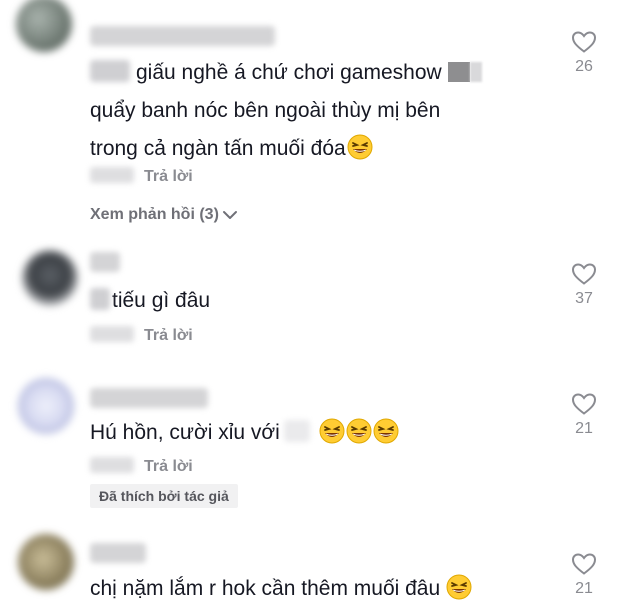  Describe the element at coordinates (310, 301) in the screenshot. I see `comment-text: tiếu gì đâu` at that location.